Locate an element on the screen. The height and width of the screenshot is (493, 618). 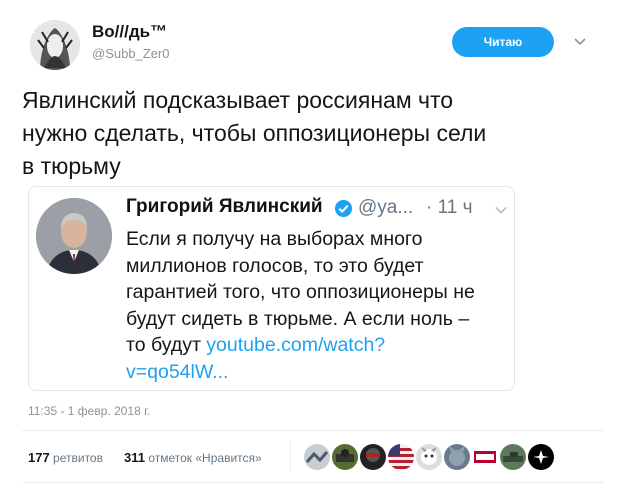
quoted-text-line: Если я получу на выборах много is located at coordinates (274, 239).